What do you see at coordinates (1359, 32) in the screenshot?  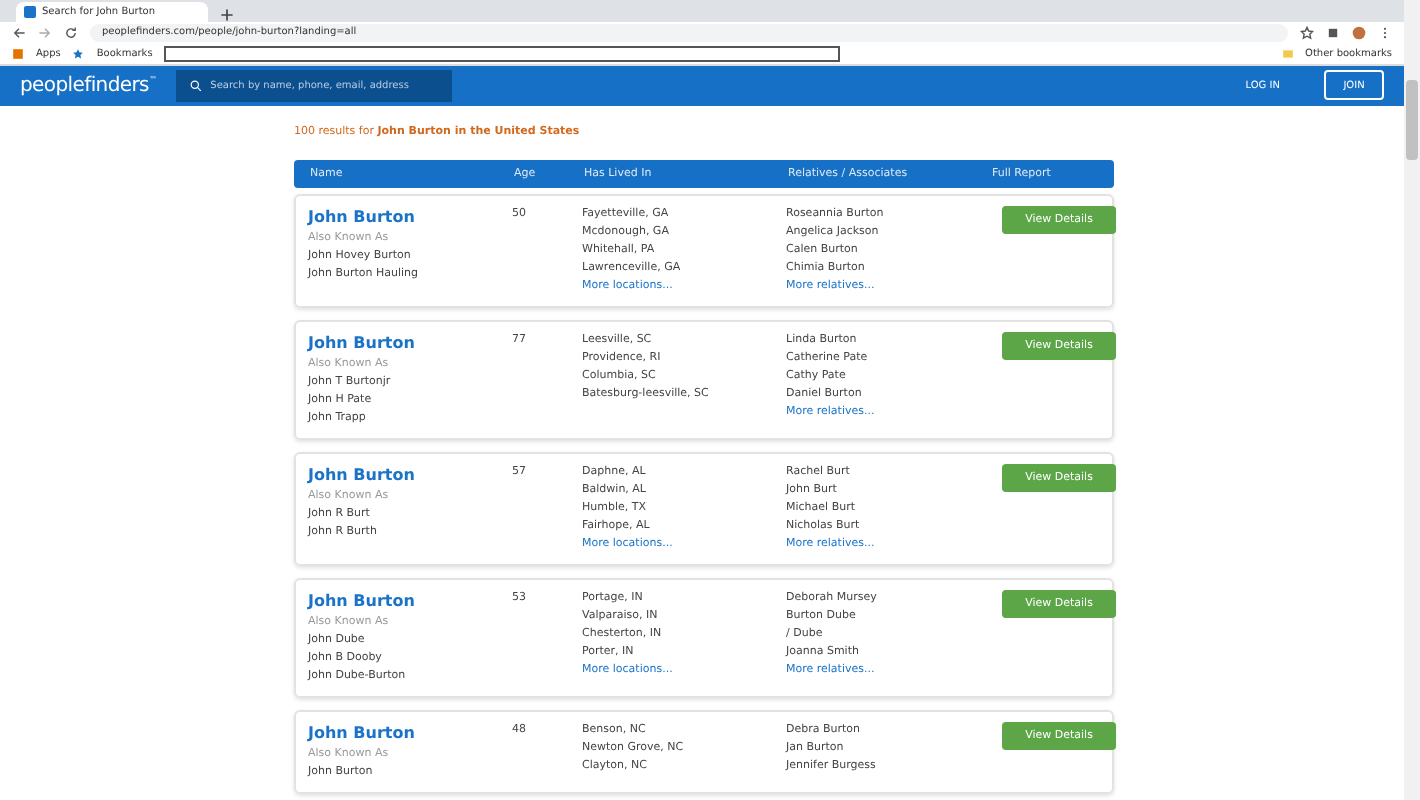 I see `avatar-icon` at bounding box center [1359, 32].